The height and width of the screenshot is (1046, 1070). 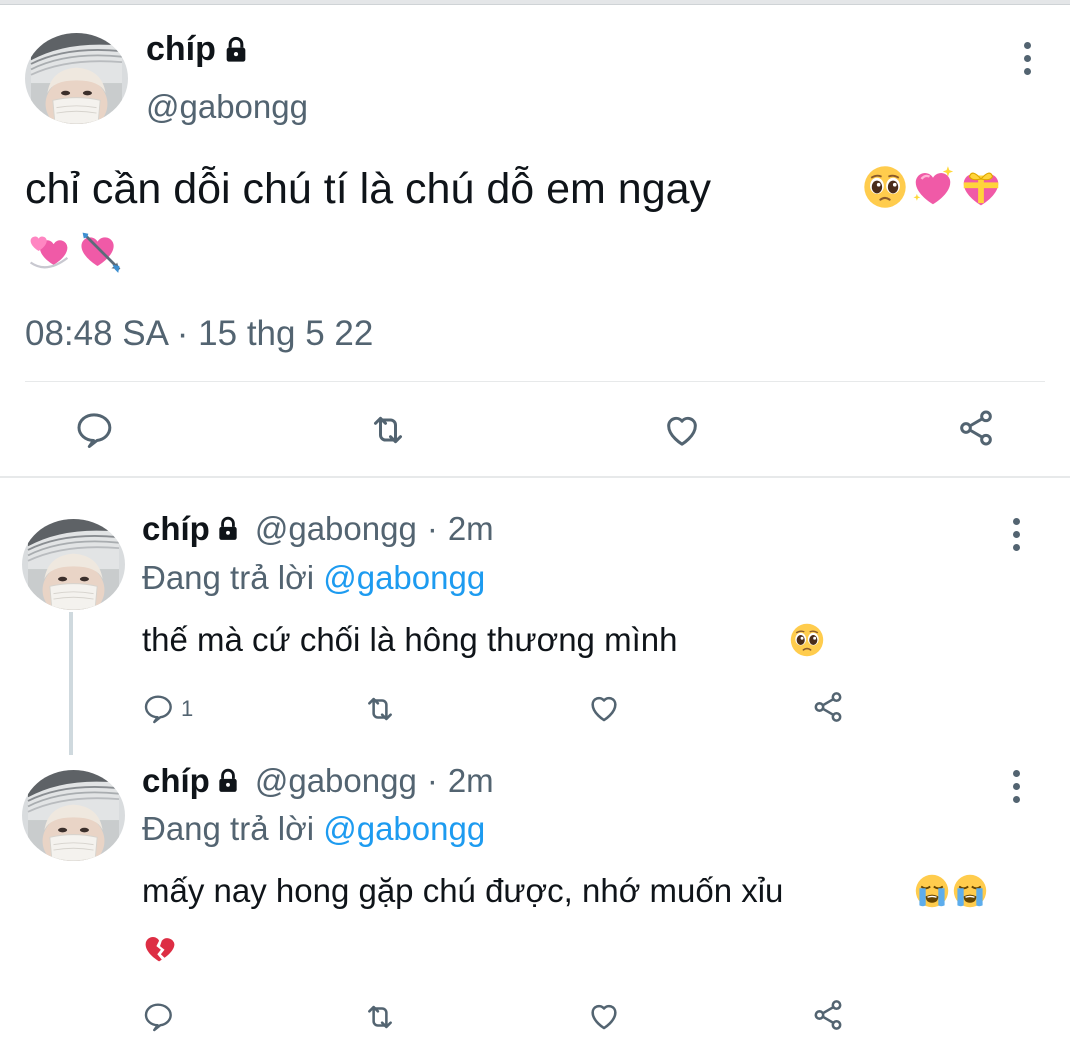 What do you see at coordinates (535, 477) in the screenshot?
I see `section-divider` at bounding box center [535, 477].